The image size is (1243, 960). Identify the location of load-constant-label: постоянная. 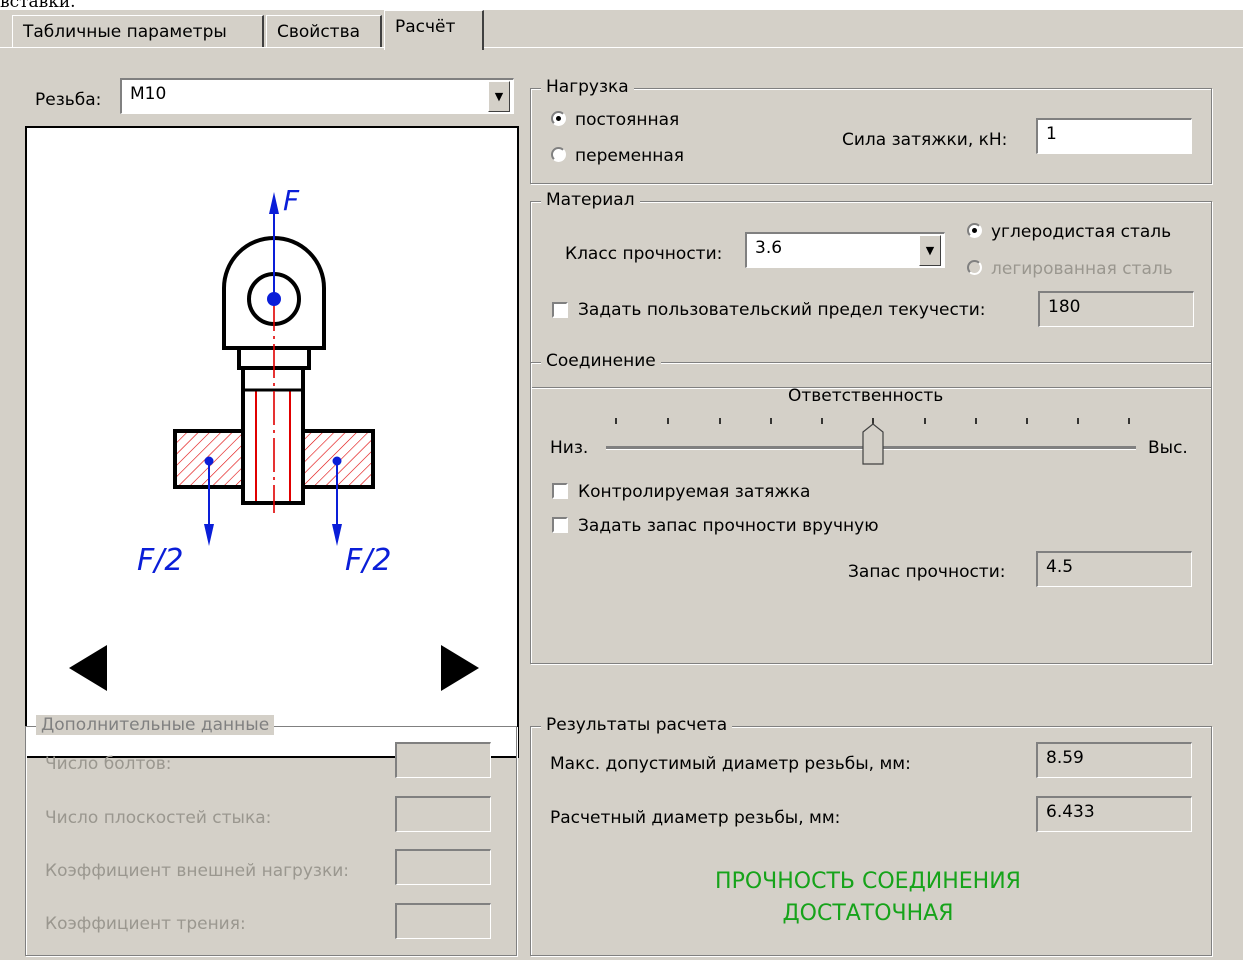
(627, 120).